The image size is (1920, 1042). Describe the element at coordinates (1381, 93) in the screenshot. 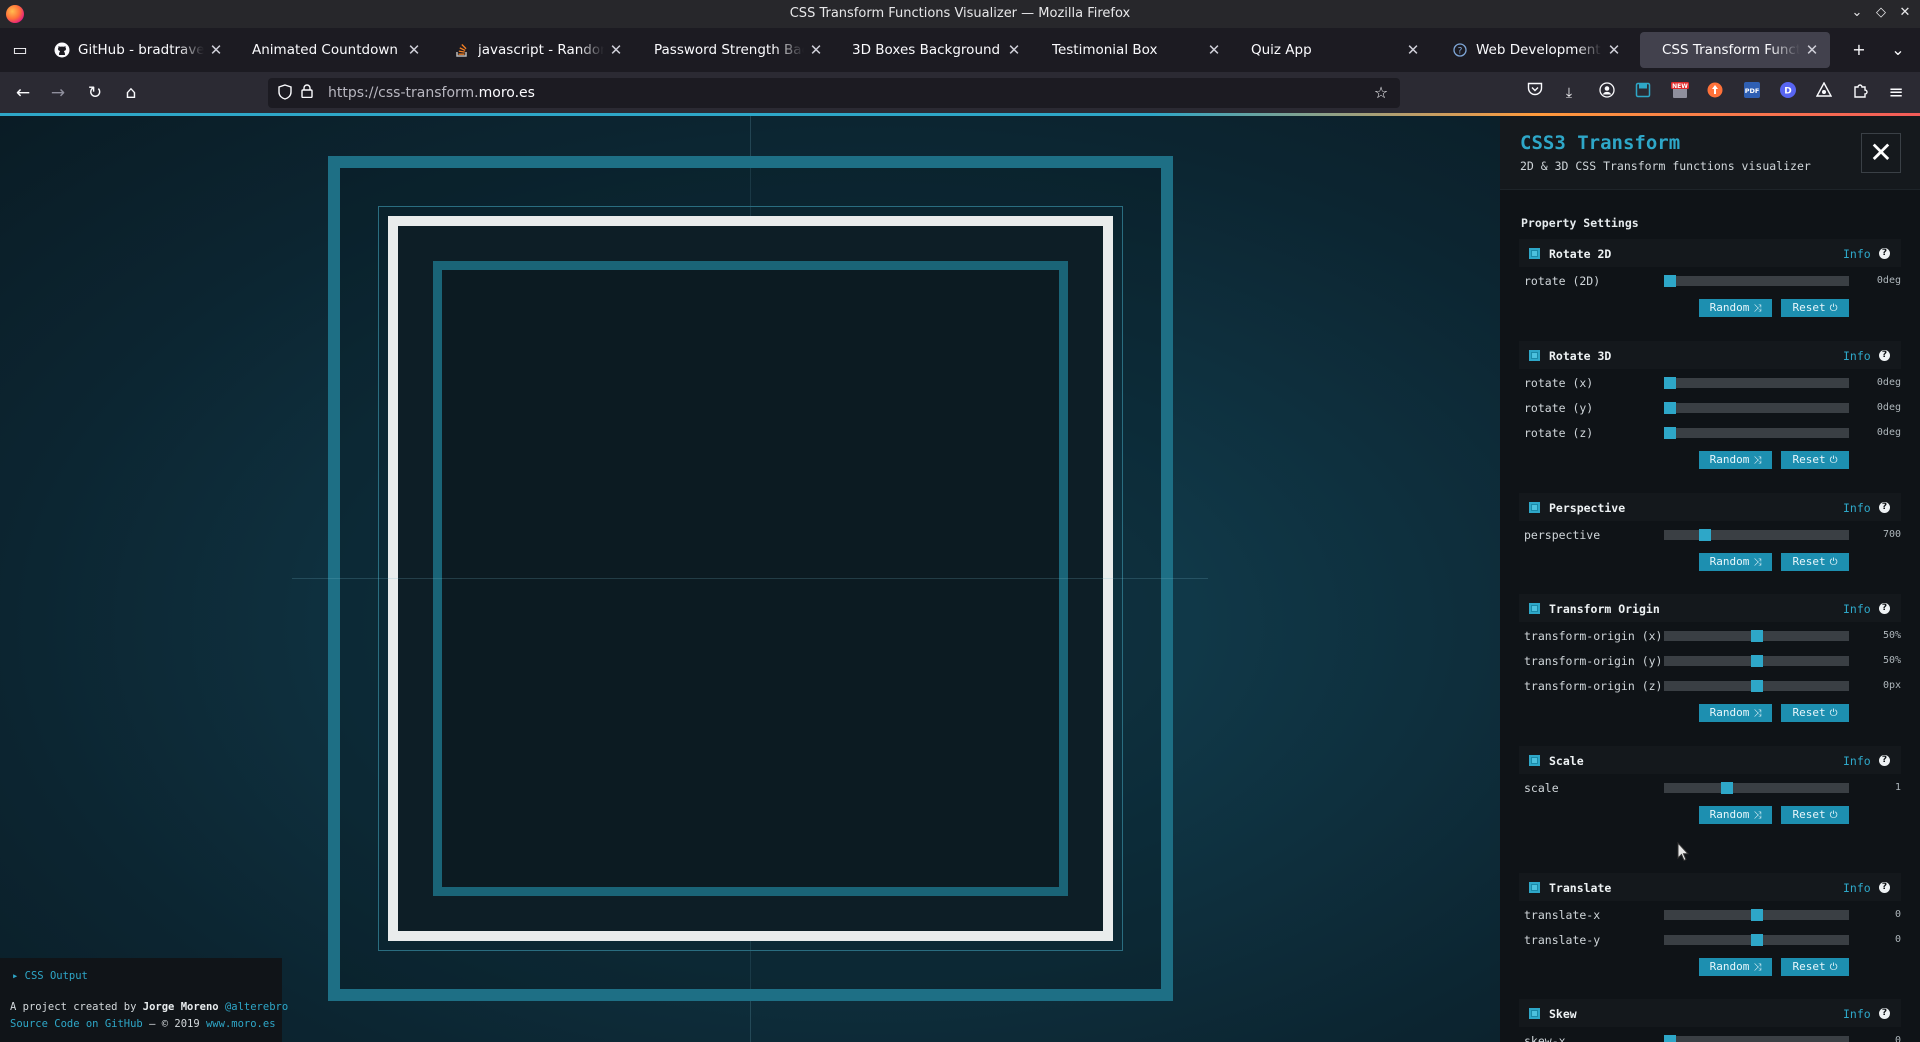

I see `bookmark-star-icon: ☆` at that location.